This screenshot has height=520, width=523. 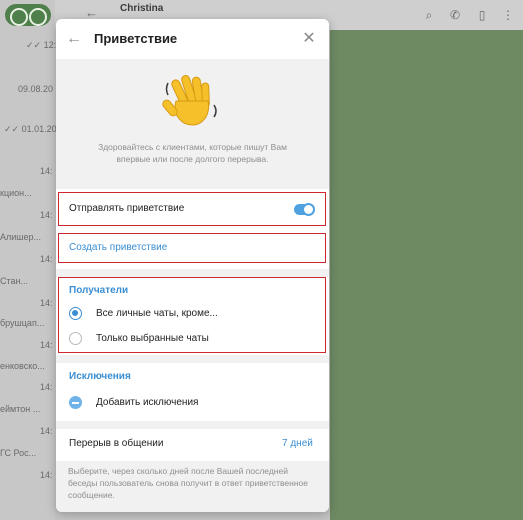 I want to click on radio-selected-chats, so click(x=75, y=338).